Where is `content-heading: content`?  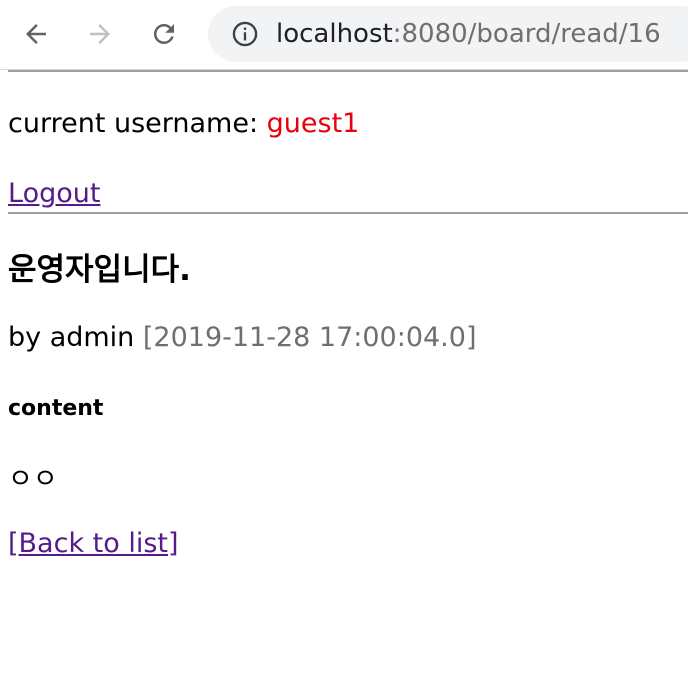 content-heading: content is located at coordinates (56, 408).